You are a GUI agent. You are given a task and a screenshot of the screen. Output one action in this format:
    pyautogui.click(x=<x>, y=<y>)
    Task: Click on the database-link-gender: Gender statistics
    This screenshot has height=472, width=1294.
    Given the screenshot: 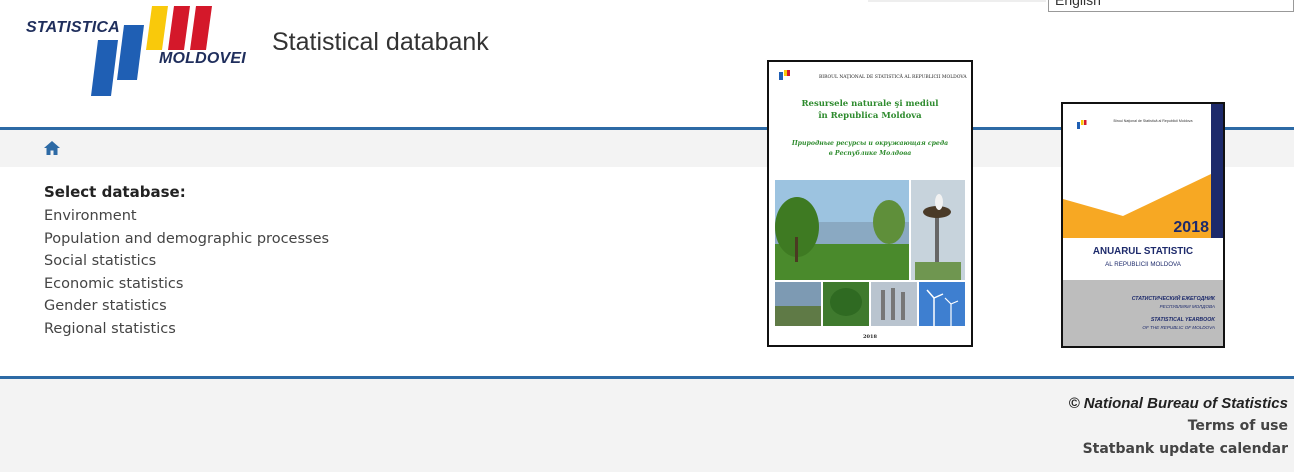 What is the action you would take?
    pyautogui.click(x=186, y=306)
    